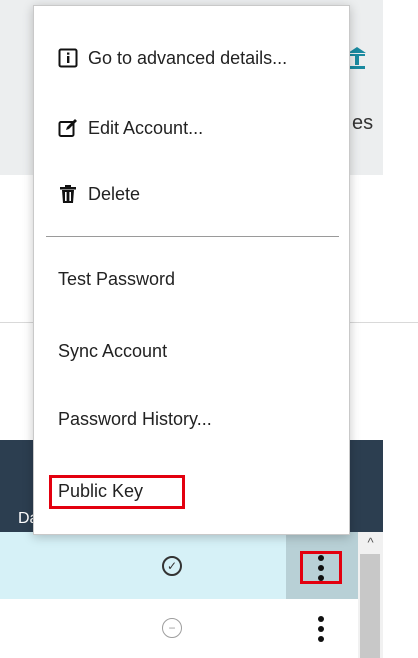 This screenshot has height=658, width=418. Describe the element at coordinates (191, 194) in the screenshot. I see `menu-item-delete: Delete` at that location.